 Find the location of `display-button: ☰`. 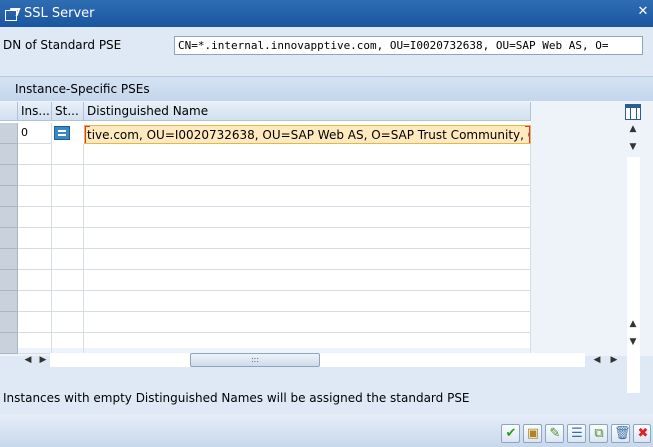

display-button: ☰ is located at coordinates (576, 433).